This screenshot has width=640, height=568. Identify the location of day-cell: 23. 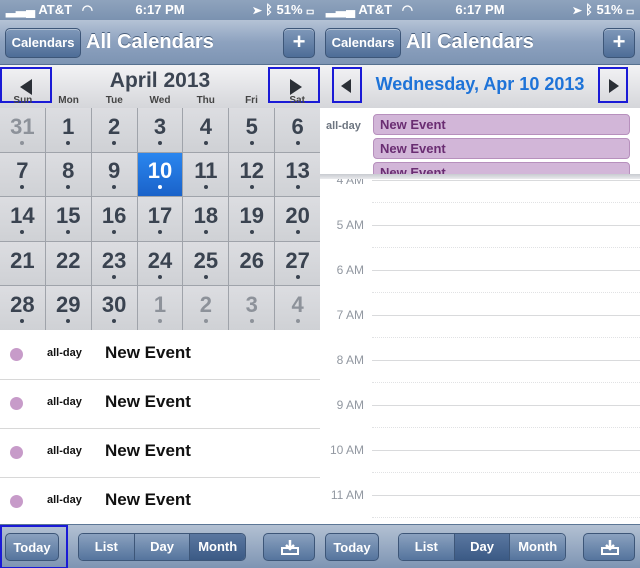
(114, 263).